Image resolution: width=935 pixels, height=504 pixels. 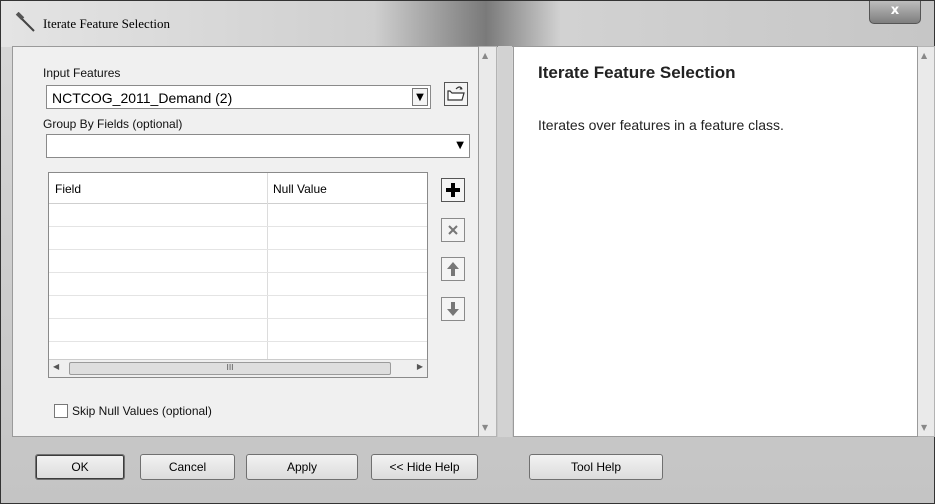 I want to click on horizontal-scrollbar: ◀ III ▶, so click(x=238, y=368).